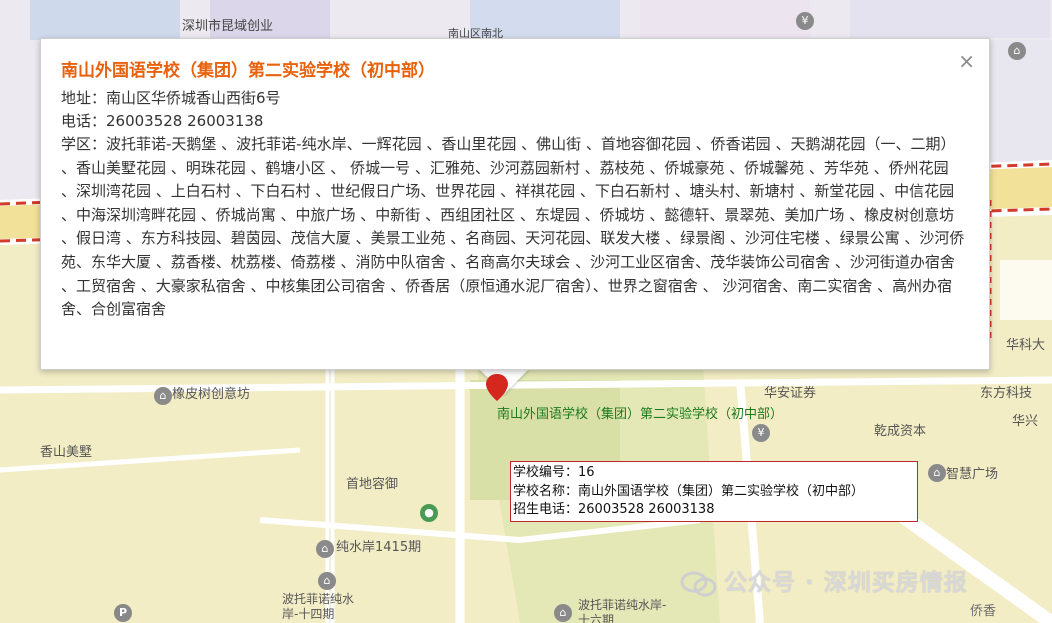 The height and width of the screenshot is (623, 1052). I want to click on building-icon: ⌂, so click(937, 473).